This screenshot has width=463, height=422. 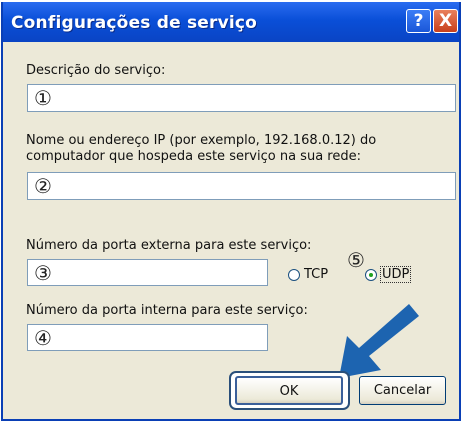 I want to click on marker-3: ③, so click(x=43, y=273).